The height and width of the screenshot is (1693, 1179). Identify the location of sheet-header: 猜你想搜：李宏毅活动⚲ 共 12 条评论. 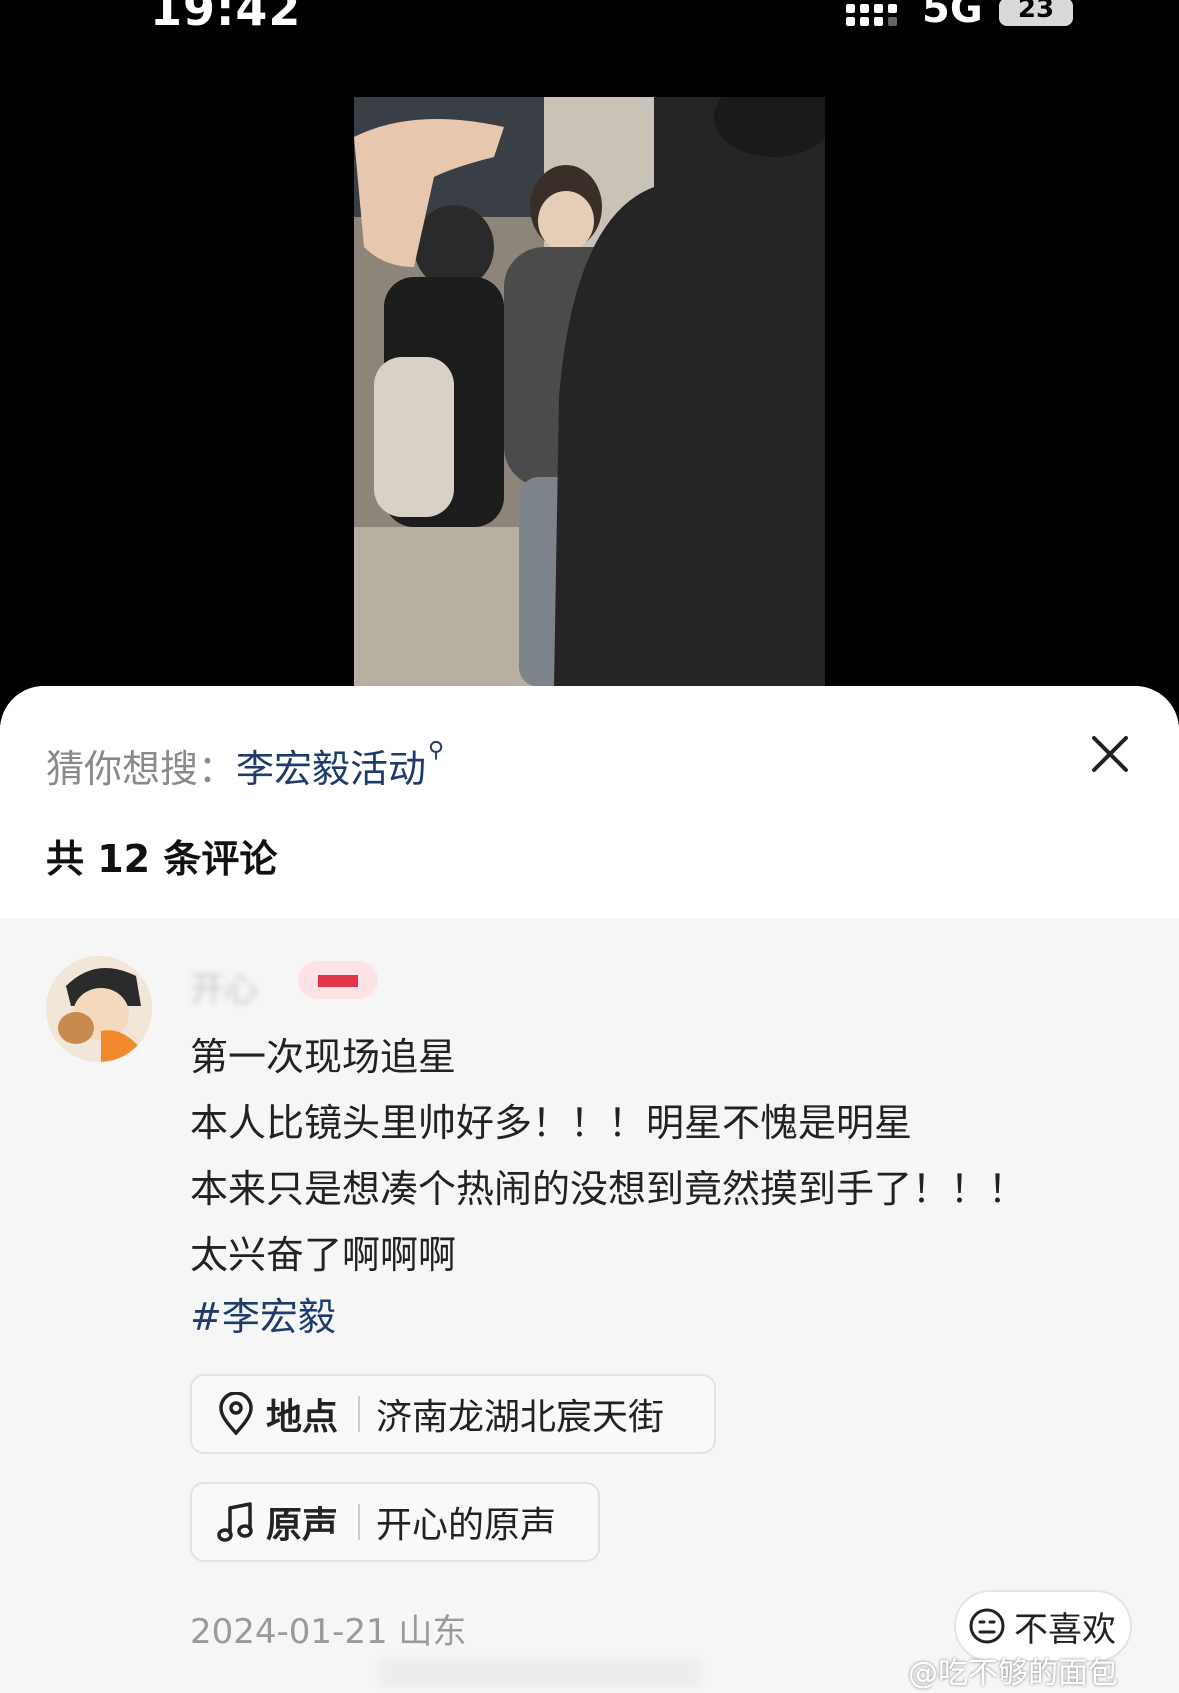
(589, 802).